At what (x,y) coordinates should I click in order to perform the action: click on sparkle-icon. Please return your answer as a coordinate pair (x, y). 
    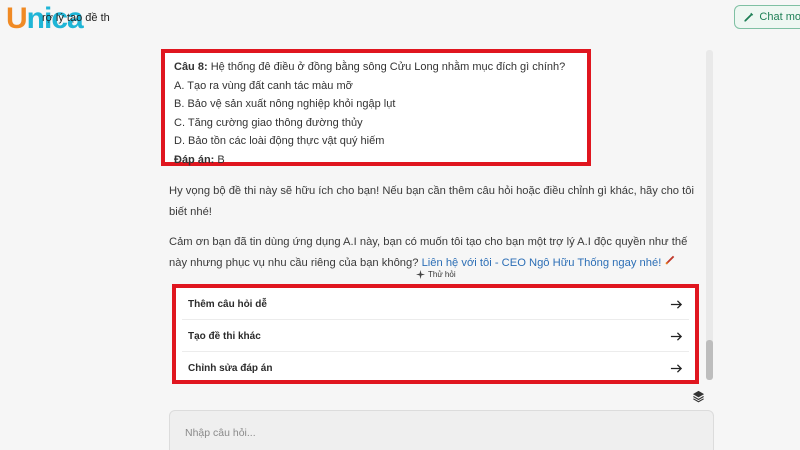
    Looking at the image, I should click on (420, 274).